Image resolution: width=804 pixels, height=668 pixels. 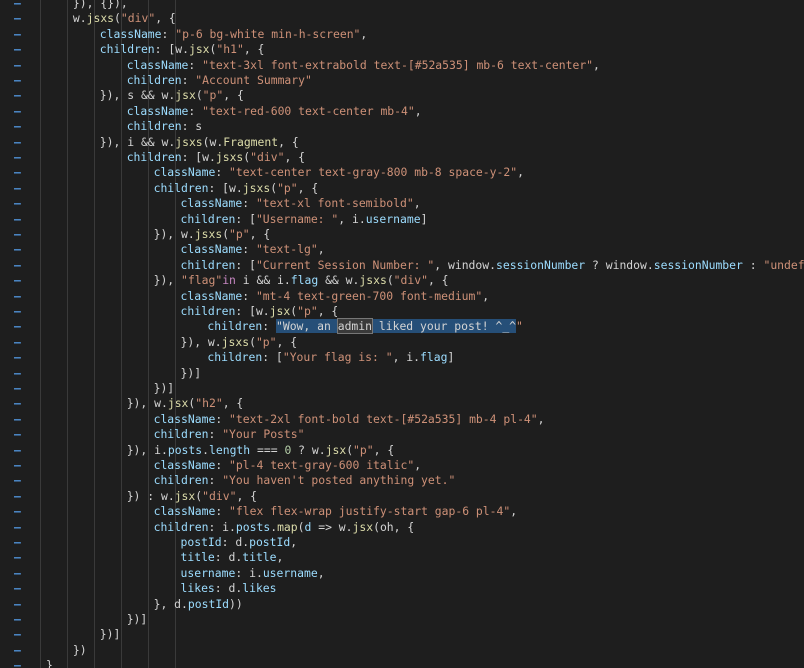 I want to click on code-text: }, so click(x=49, y=663).